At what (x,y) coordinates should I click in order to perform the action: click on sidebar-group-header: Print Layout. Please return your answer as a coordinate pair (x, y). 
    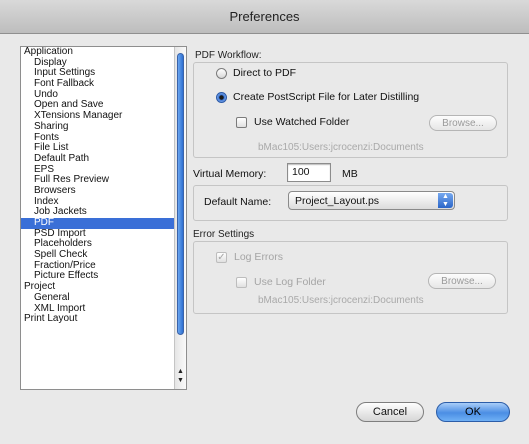
    Looking at the image, I should click on (103, 319).